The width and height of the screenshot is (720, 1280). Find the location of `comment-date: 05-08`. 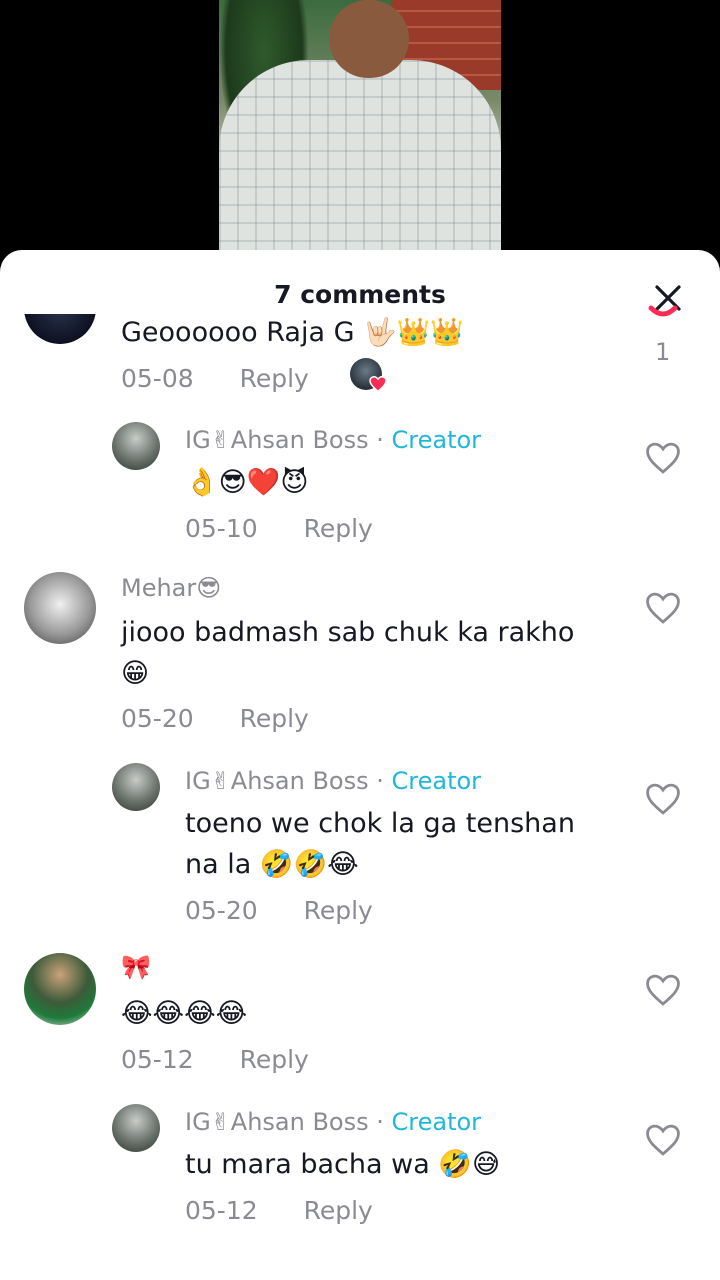

comment-date: 05-08 is located at coordinates (157, 378).